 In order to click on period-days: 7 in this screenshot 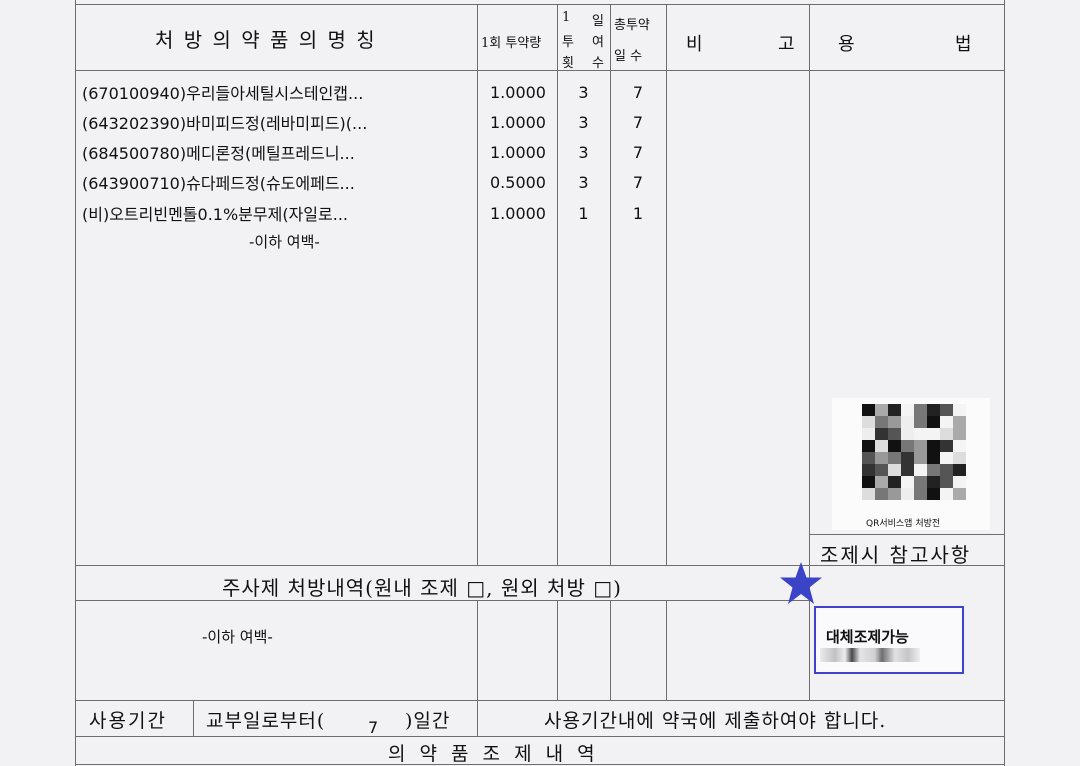, I will do `click(373, 727)`.